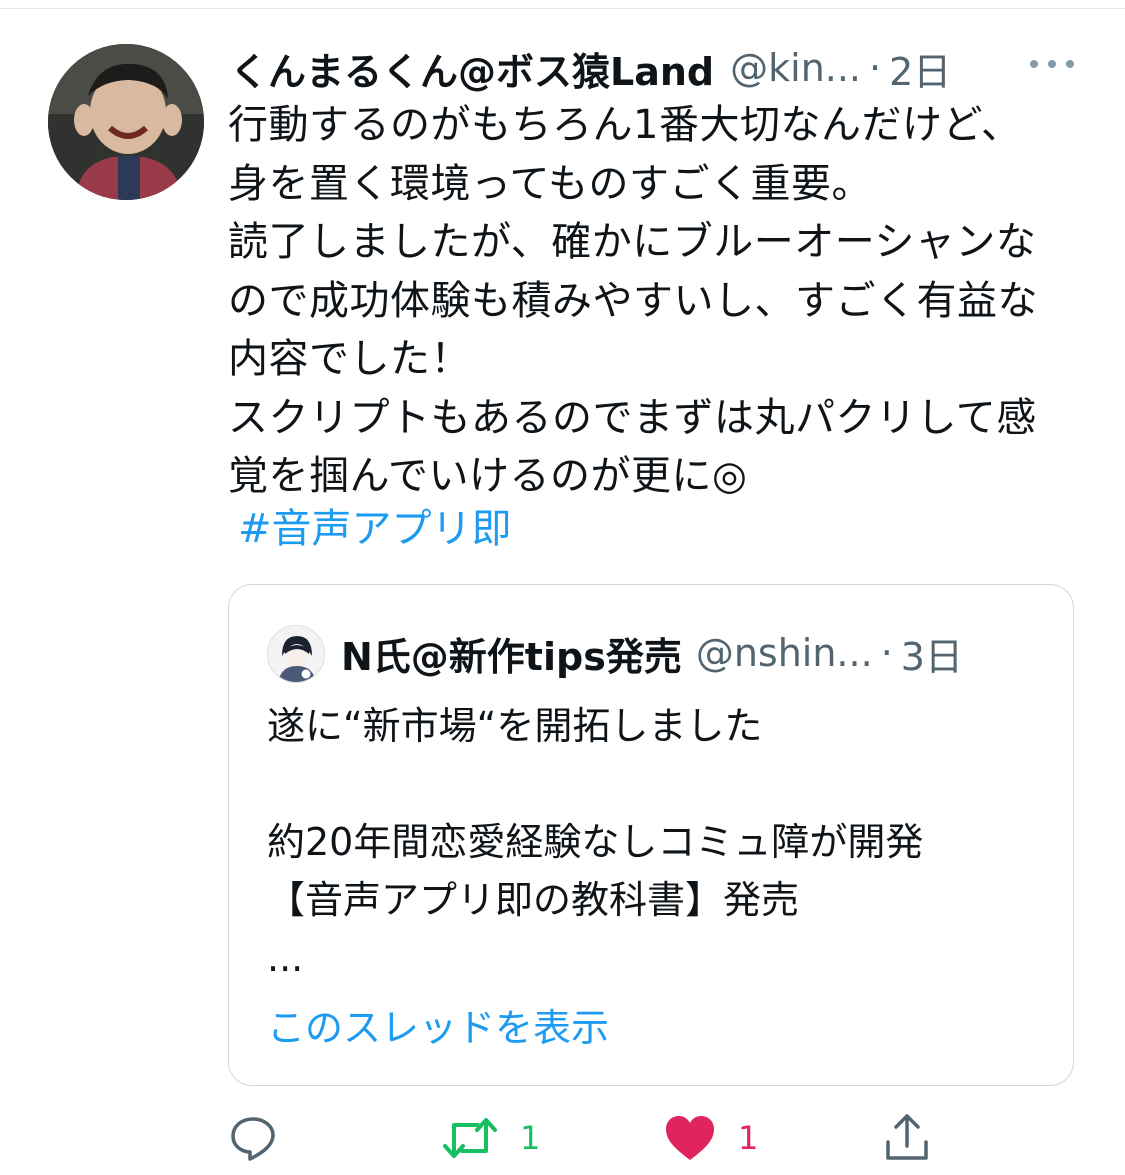  I want to click on quoted-avatar-image, so click(296, 654).